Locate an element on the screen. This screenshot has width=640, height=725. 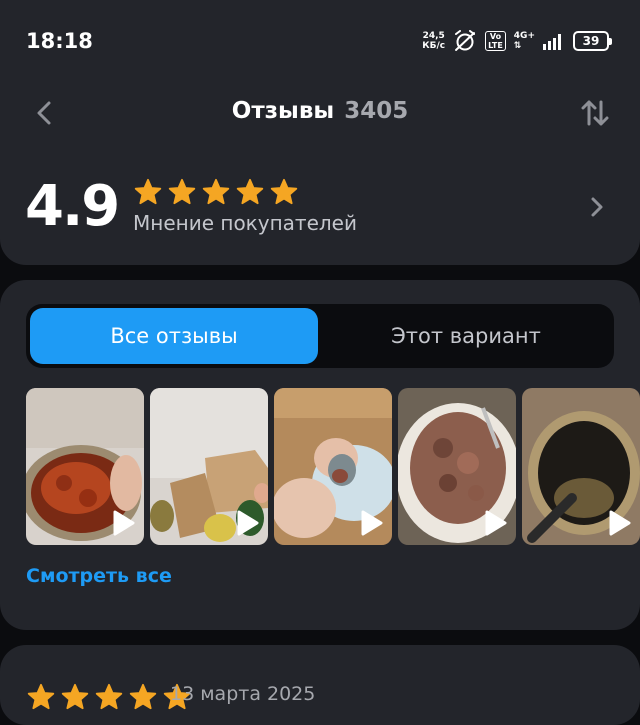
review-filter-tabs: Все отзывы Этот вариант is located at coordinates (320, 336).